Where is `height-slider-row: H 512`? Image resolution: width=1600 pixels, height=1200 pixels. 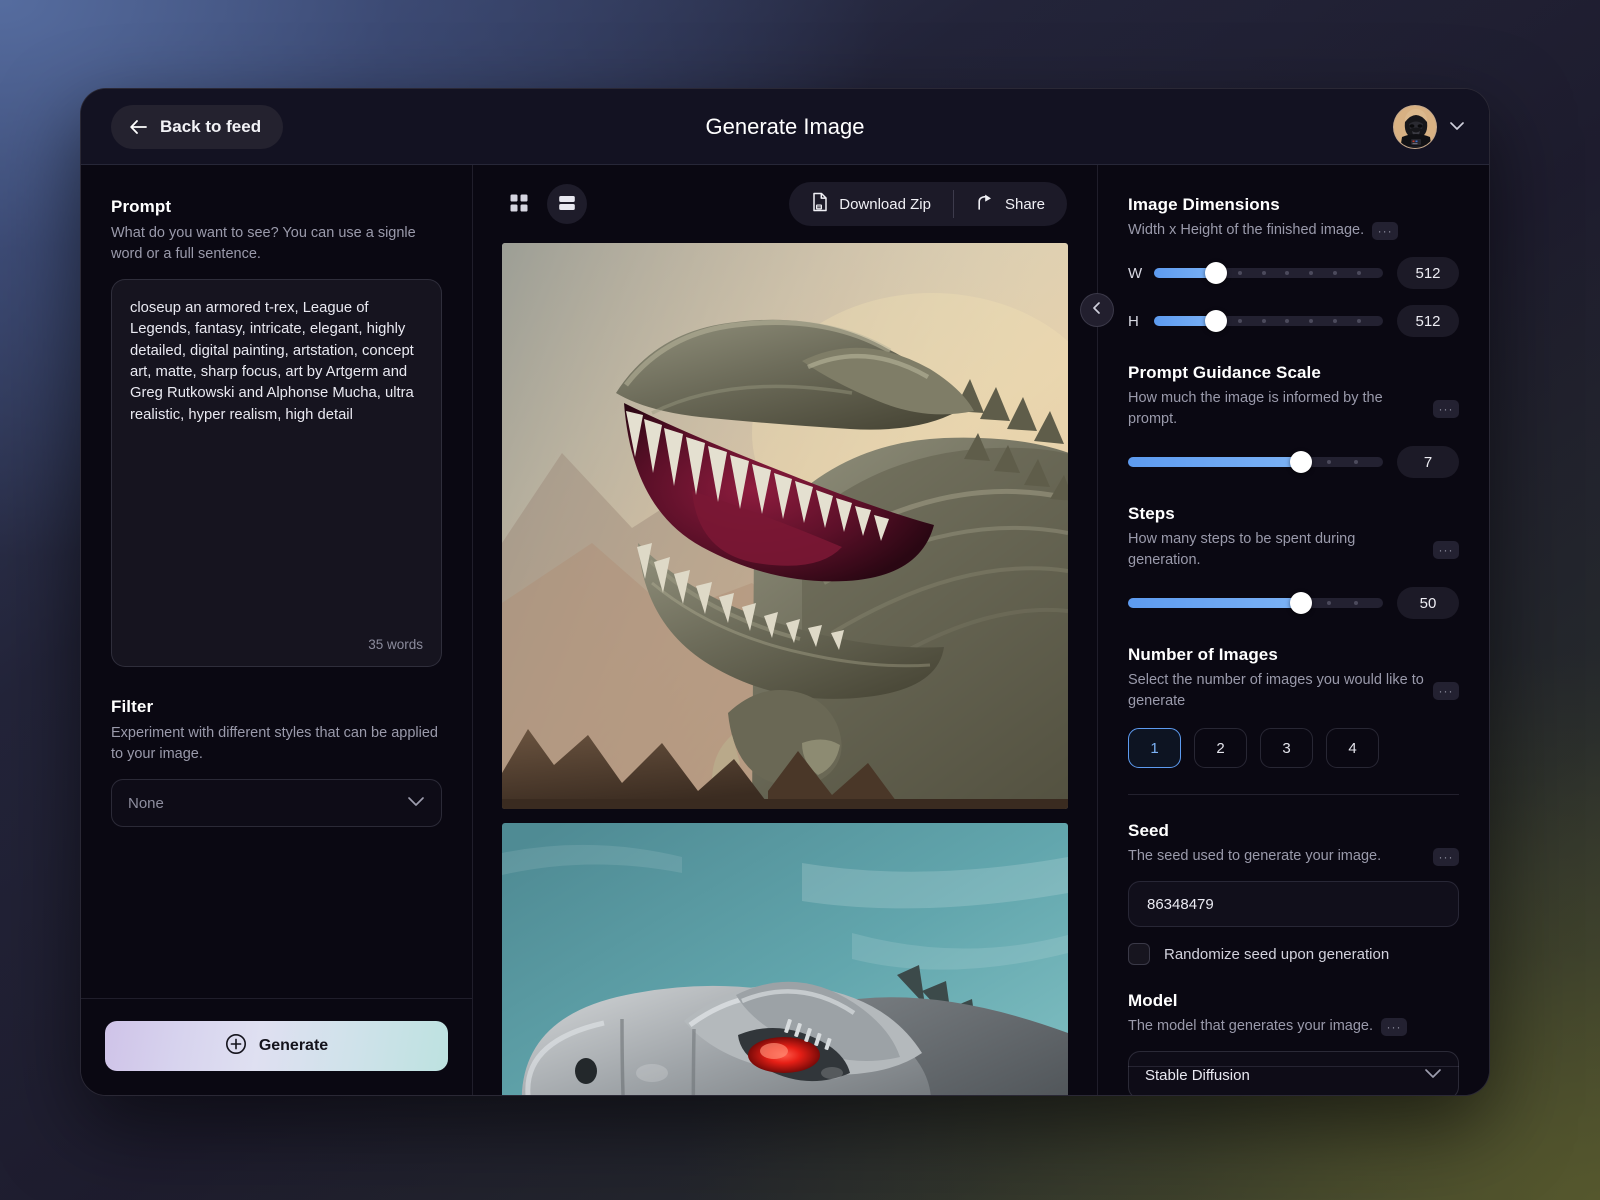
height-slider-row: H 512 is located at coordinates (1293, 321).